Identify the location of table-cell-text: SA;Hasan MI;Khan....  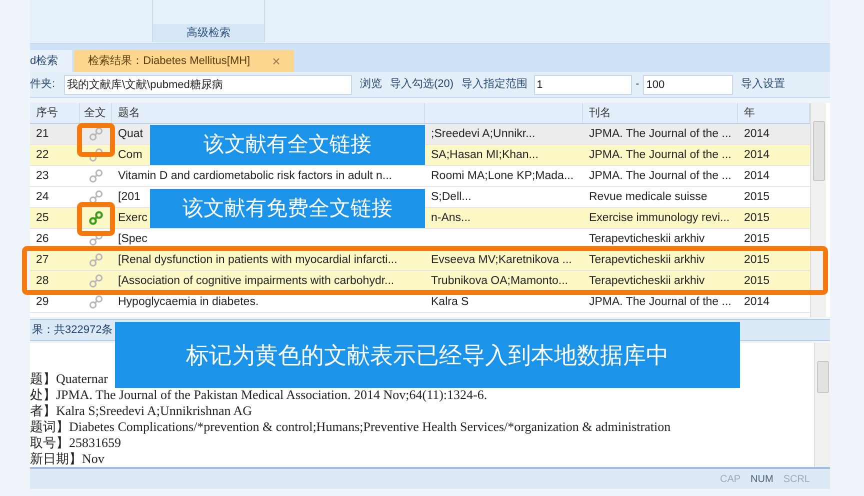
(484, 155).